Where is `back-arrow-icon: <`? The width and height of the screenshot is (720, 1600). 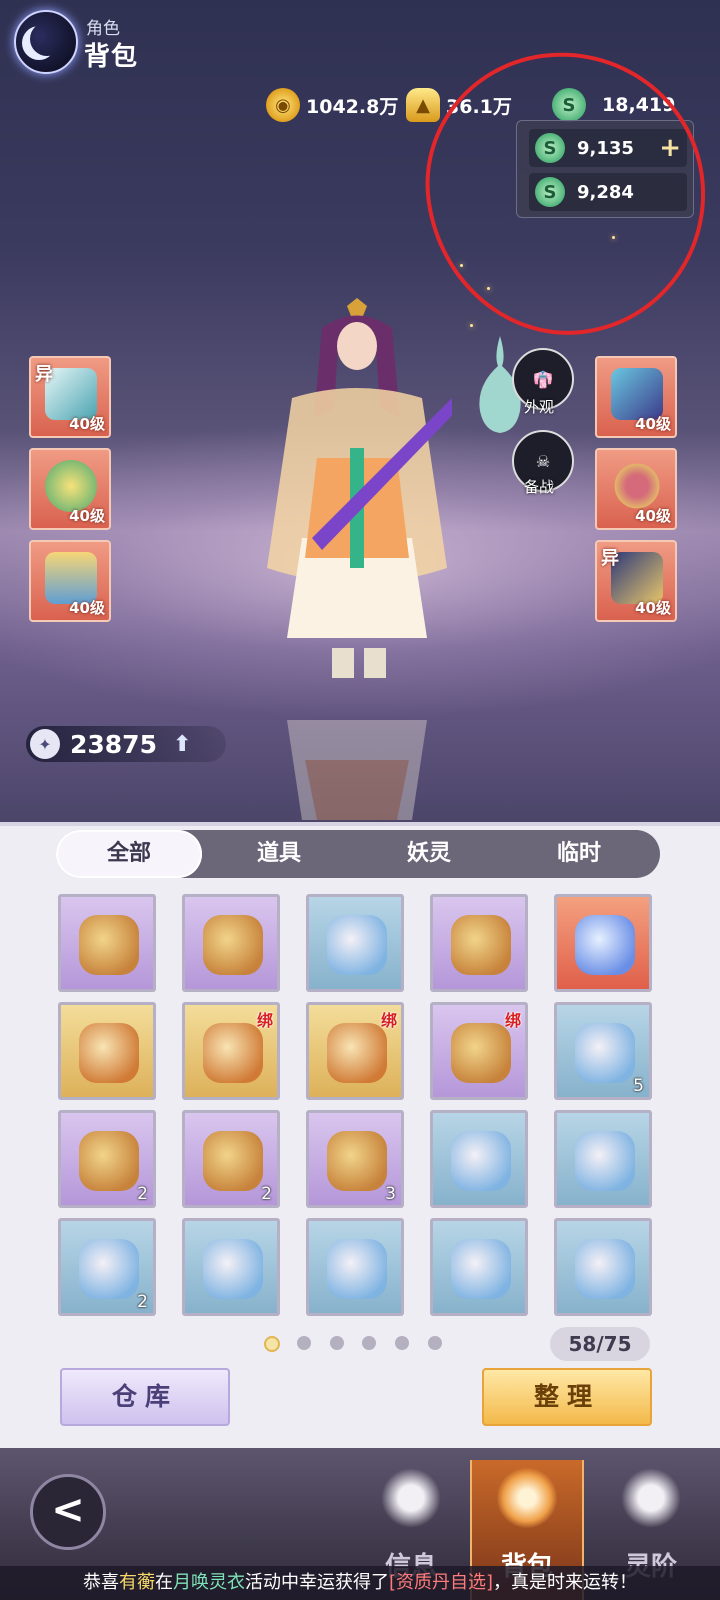
back-arrow-icon: < is located at coordinates (68, 1512).